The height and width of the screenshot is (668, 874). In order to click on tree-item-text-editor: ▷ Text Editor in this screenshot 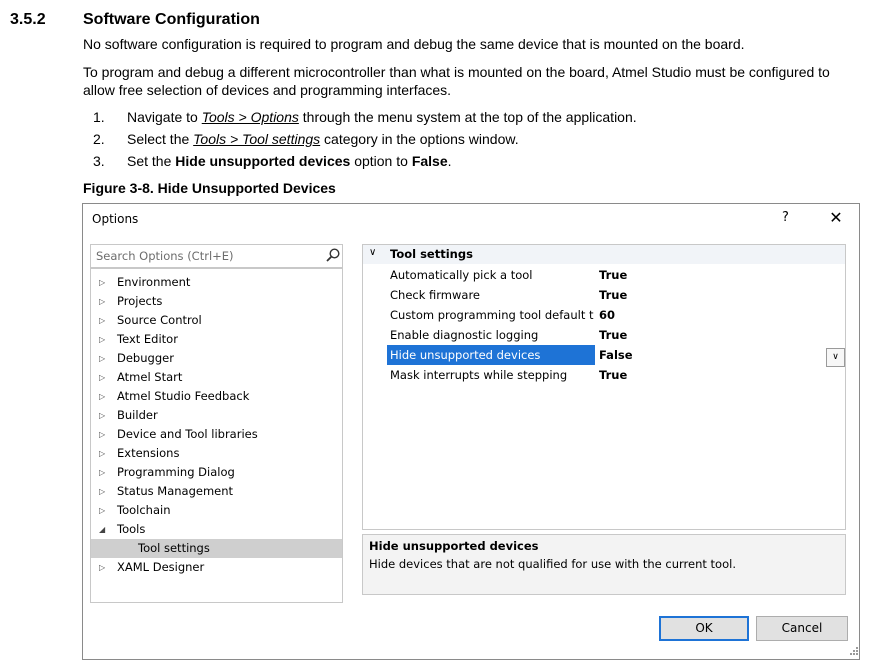, I will do `click(216, 339)`.